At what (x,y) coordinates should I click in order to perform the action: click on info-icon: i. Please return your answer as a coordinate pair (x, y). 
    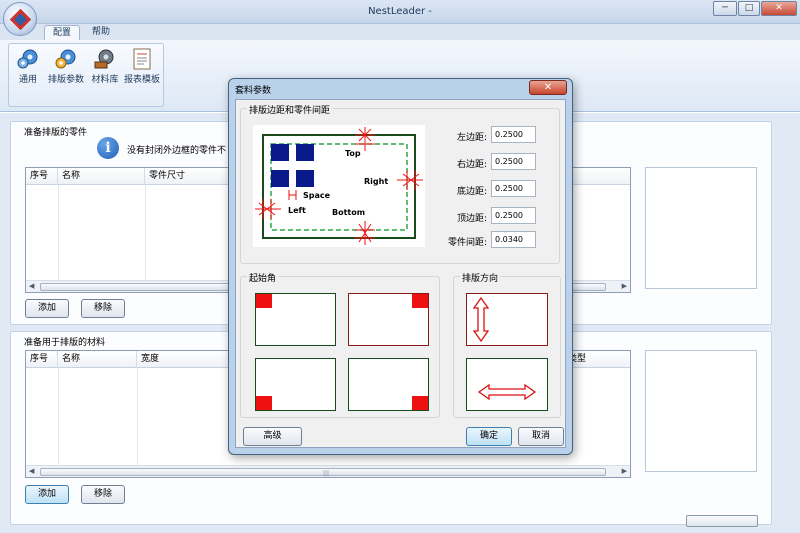
    Looking at the image, I should click on (108, 148).